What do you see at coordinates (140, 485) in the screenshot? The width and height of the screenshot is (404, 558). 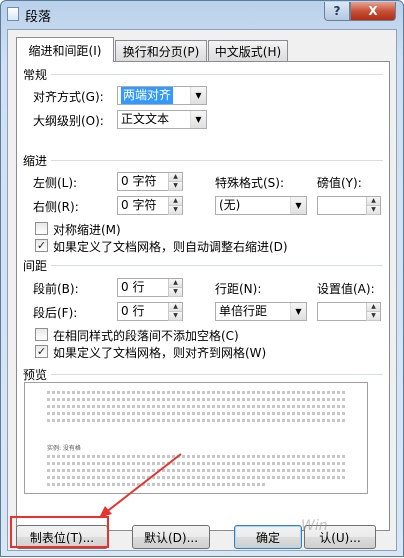 I see `annotation-arrow` at bounding box center [140, 485].